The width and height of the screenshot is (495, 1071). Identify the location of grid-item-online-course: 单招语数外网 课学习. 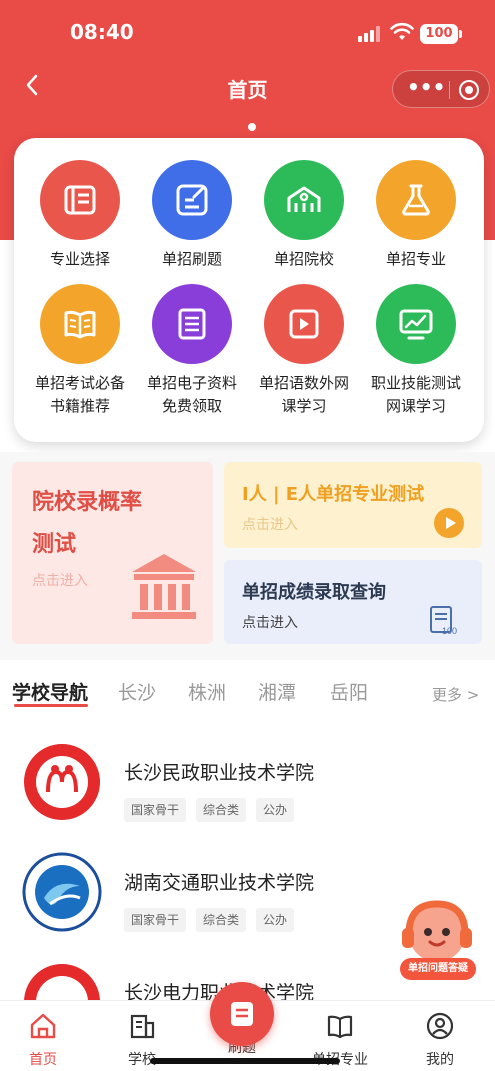
(304, 351).